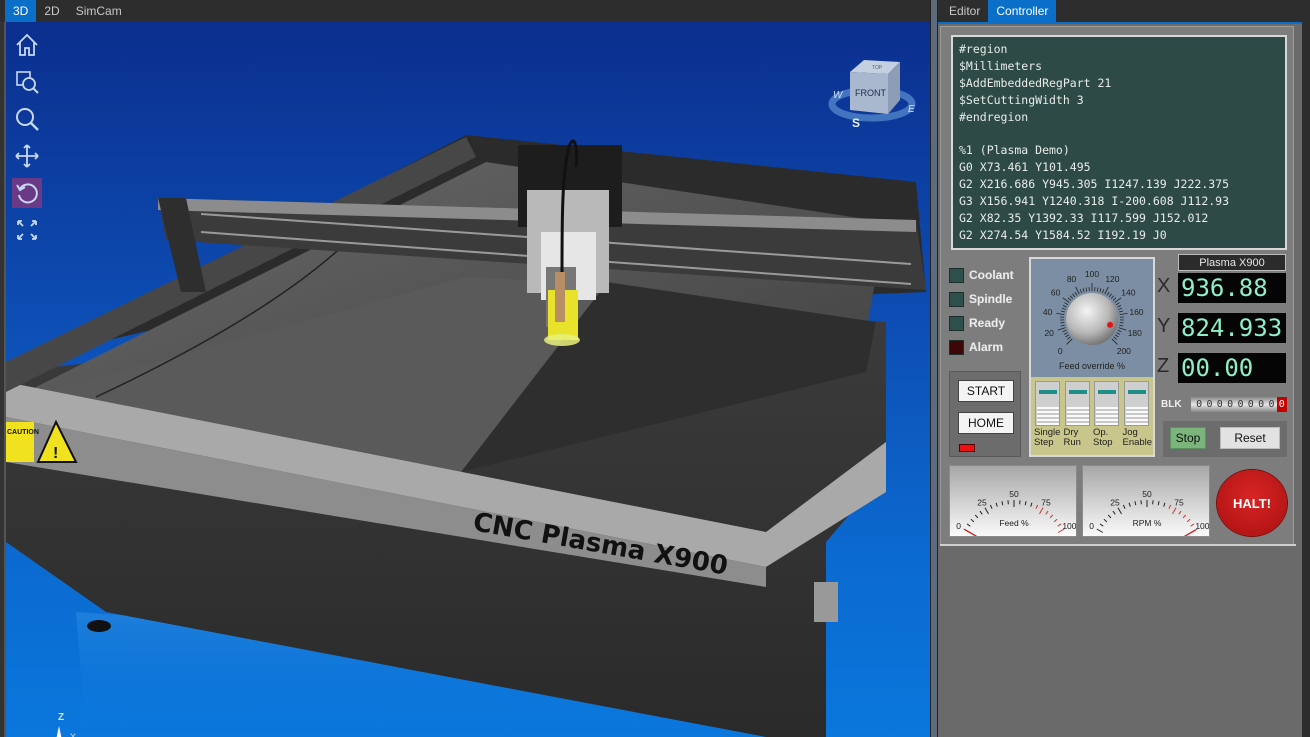 This screenshot has height=737, width=1310. Describe the element at coordinates (1163, 366) in the screenshot. I see `dro-z-label: Z` at that location.